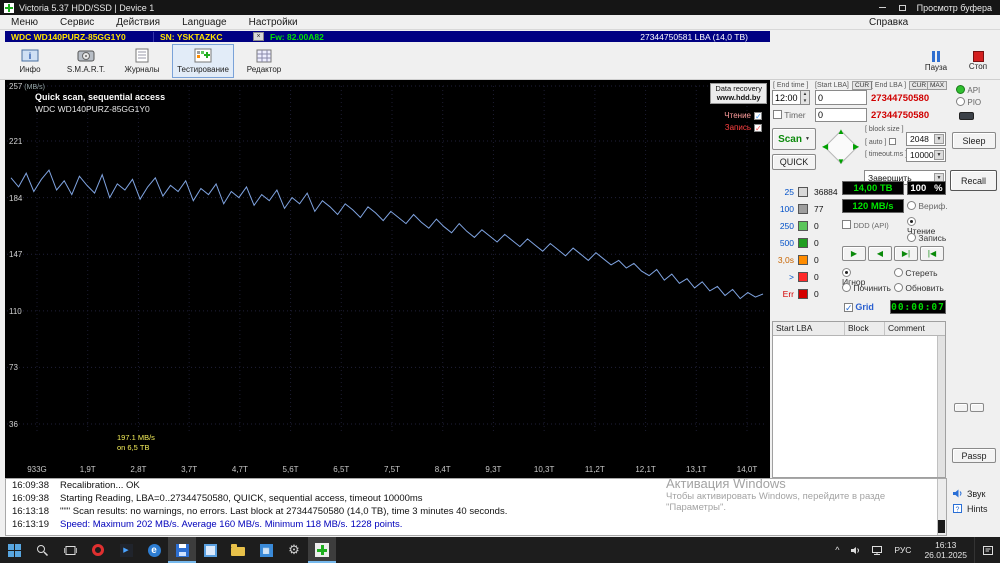 Image resolution: width=1000 pixels, height=563 pixels. What do you see at coordinates (906, 253) in the screenshot?
I see `forward-button: ▶|` at bounding box center [906, 253].